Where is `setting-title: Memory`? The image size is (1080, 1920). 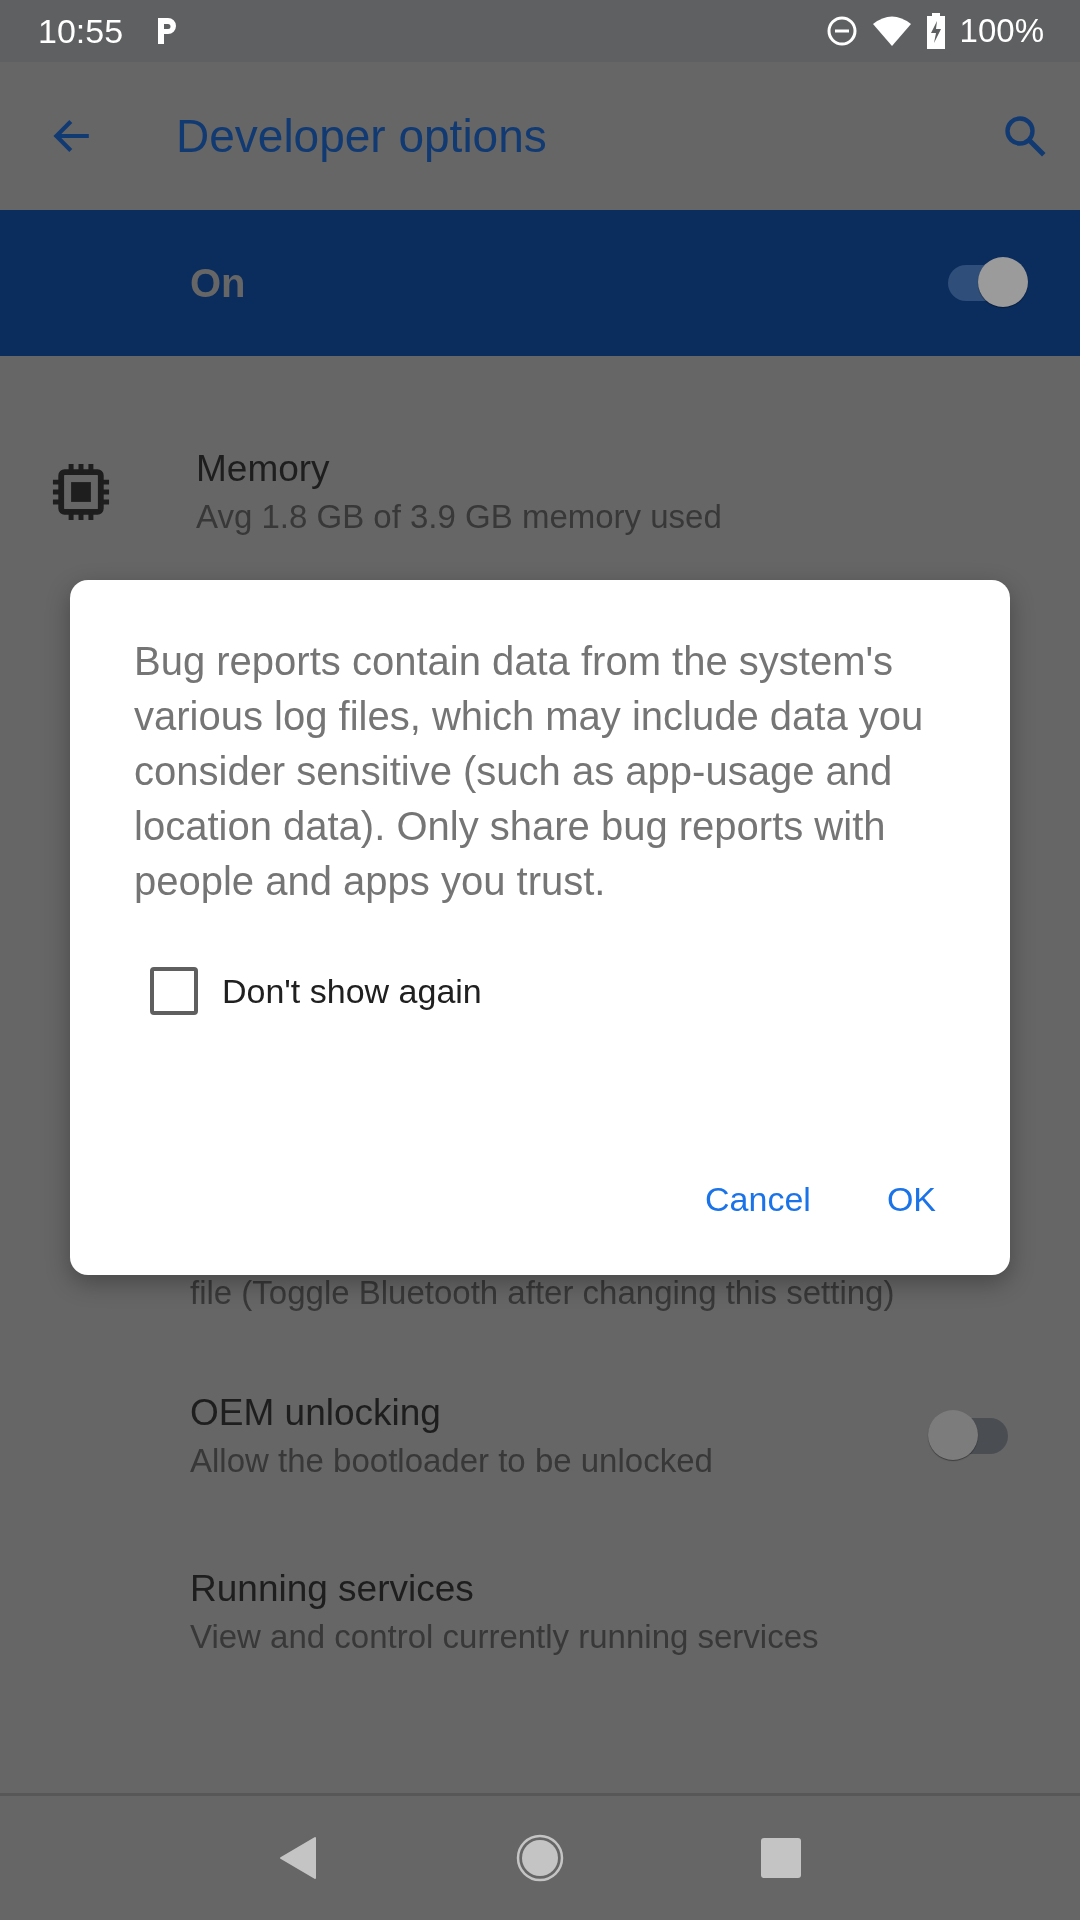
setting-title: Memory is located at coordinates (263, 469).